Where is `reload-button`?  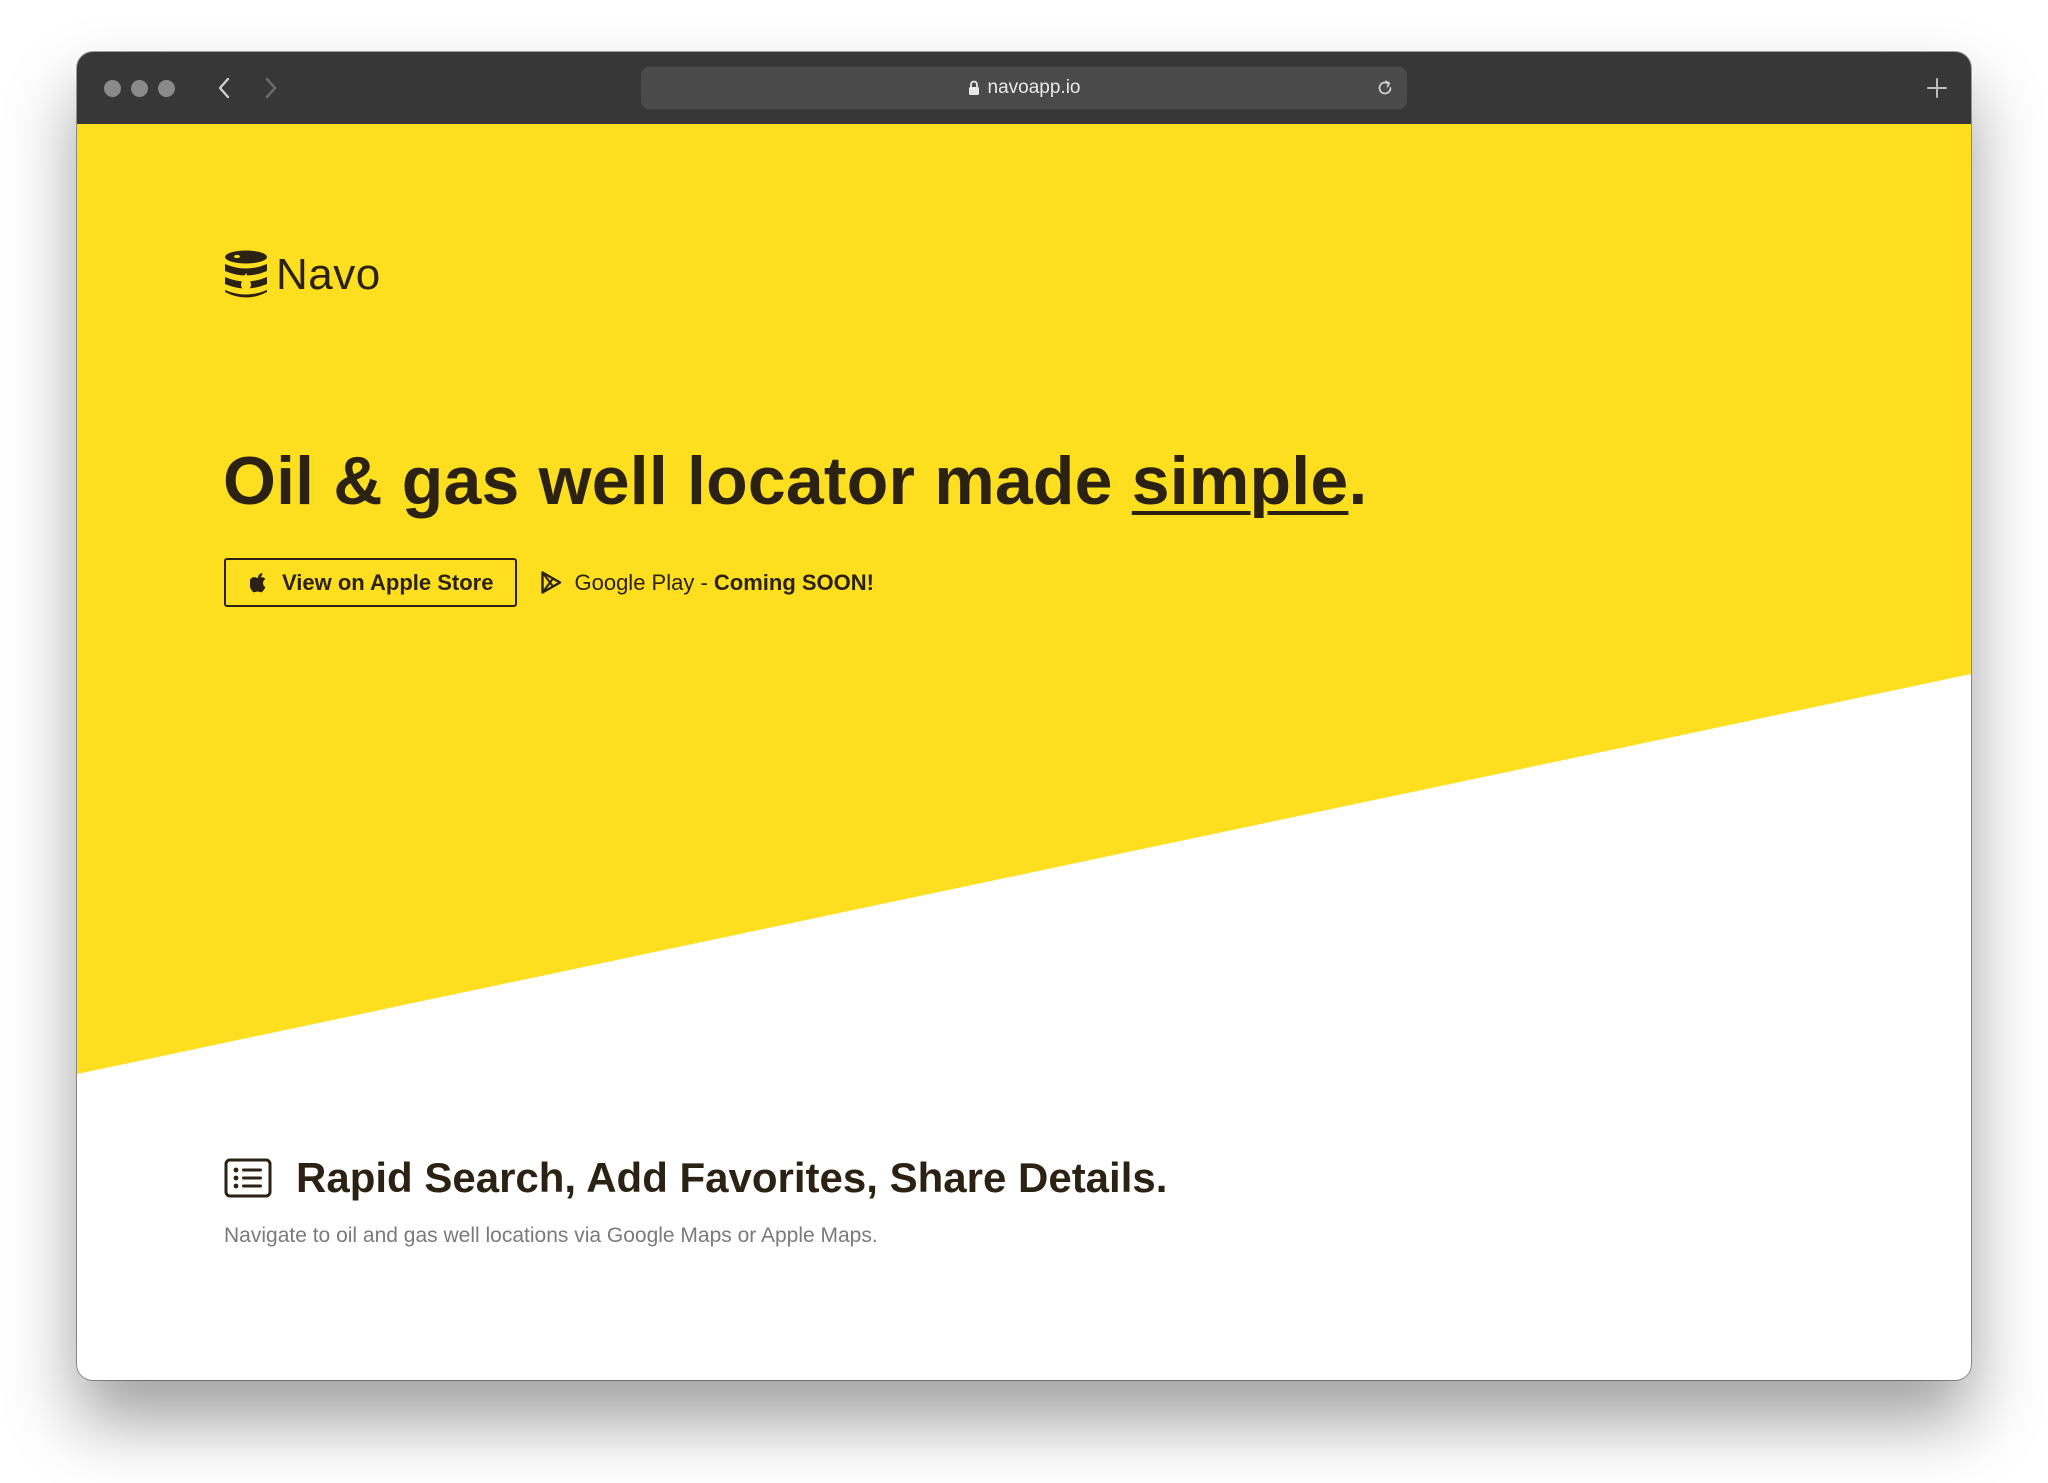 reload-button is located at coordinates (1385, 88).